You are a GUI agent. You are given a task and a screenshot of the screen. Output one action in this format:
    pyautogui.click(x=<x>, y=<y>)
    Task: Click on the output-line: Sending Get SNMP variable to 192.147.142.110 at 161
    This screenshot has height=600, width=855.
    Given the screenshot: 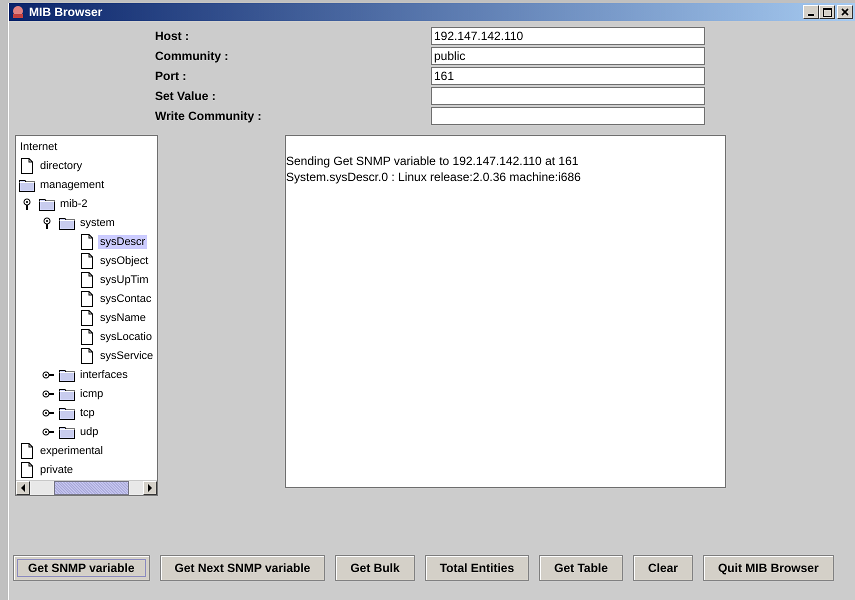 What is the action you would take?
    pyautogui.click(x=433, y=161)
    